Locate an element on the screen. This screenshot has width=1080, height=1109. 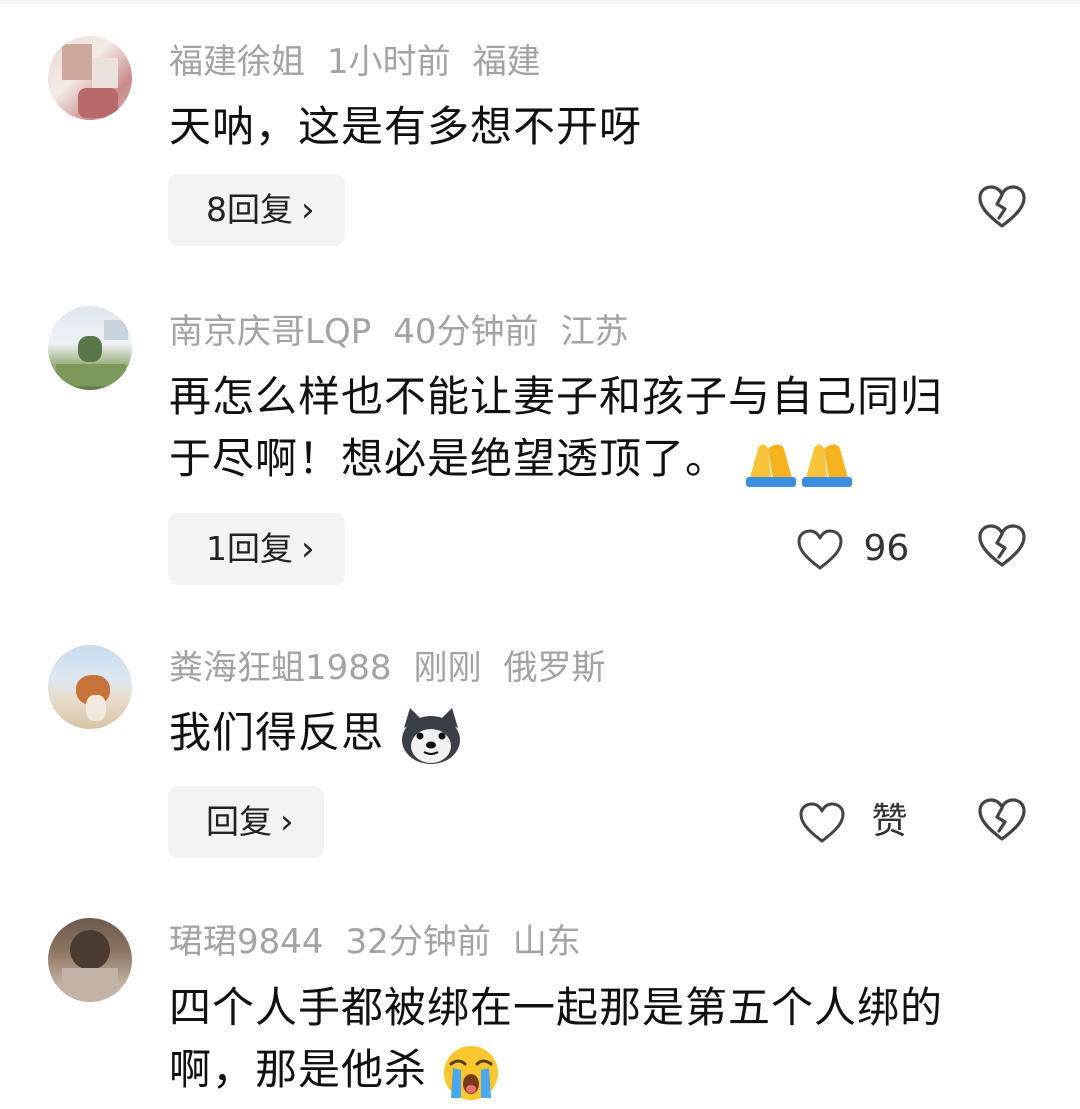
comment-meta: 珺珺9844 32分钟前 山东 is located at coordinates (386, 942).